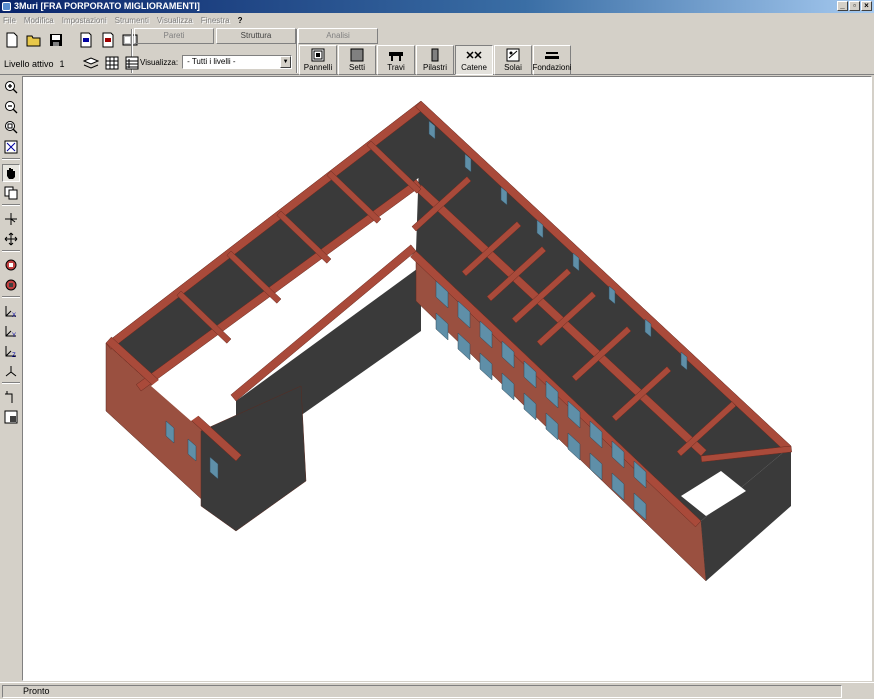 The width and height of the screenshot is (874, 699). Describe the element at coordinates (474, 55) in the screenshot. I see `chain-icon` at that location.